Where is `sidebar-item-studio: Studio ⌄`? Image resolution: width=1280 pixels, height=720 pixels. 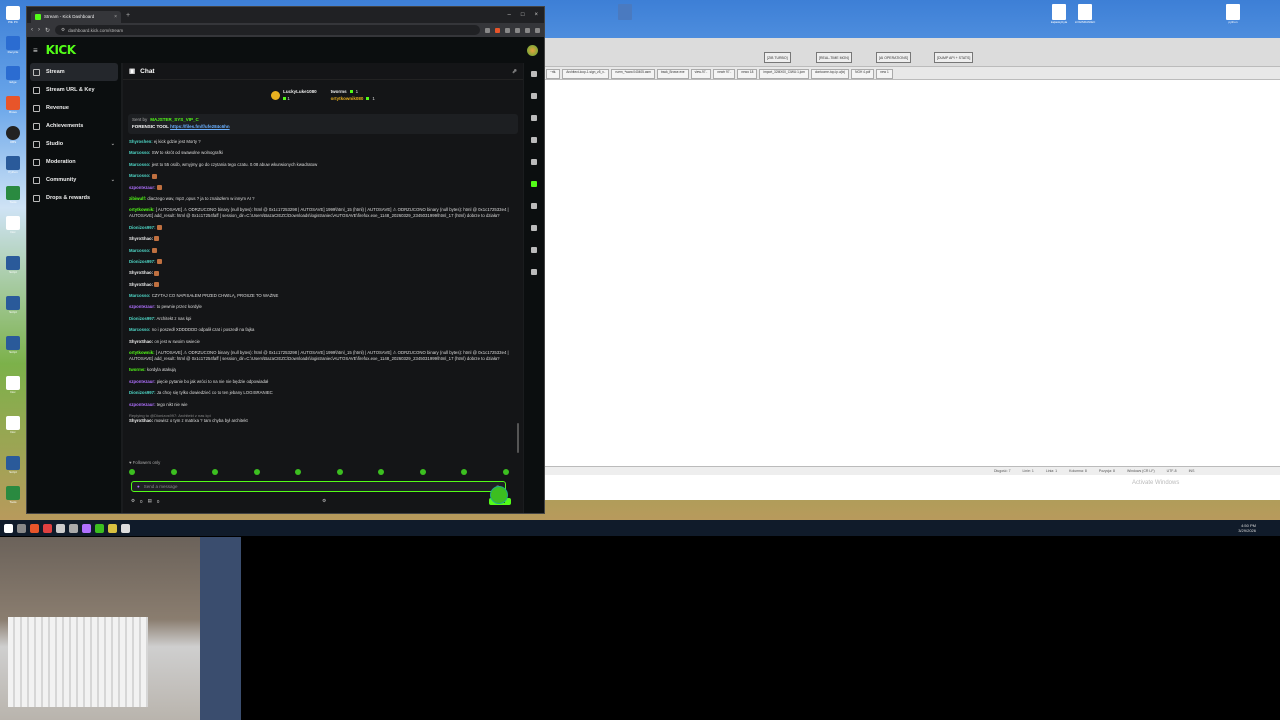
sidebar-item-studio: Studio ⌄ is located at coordinates (74, 144).